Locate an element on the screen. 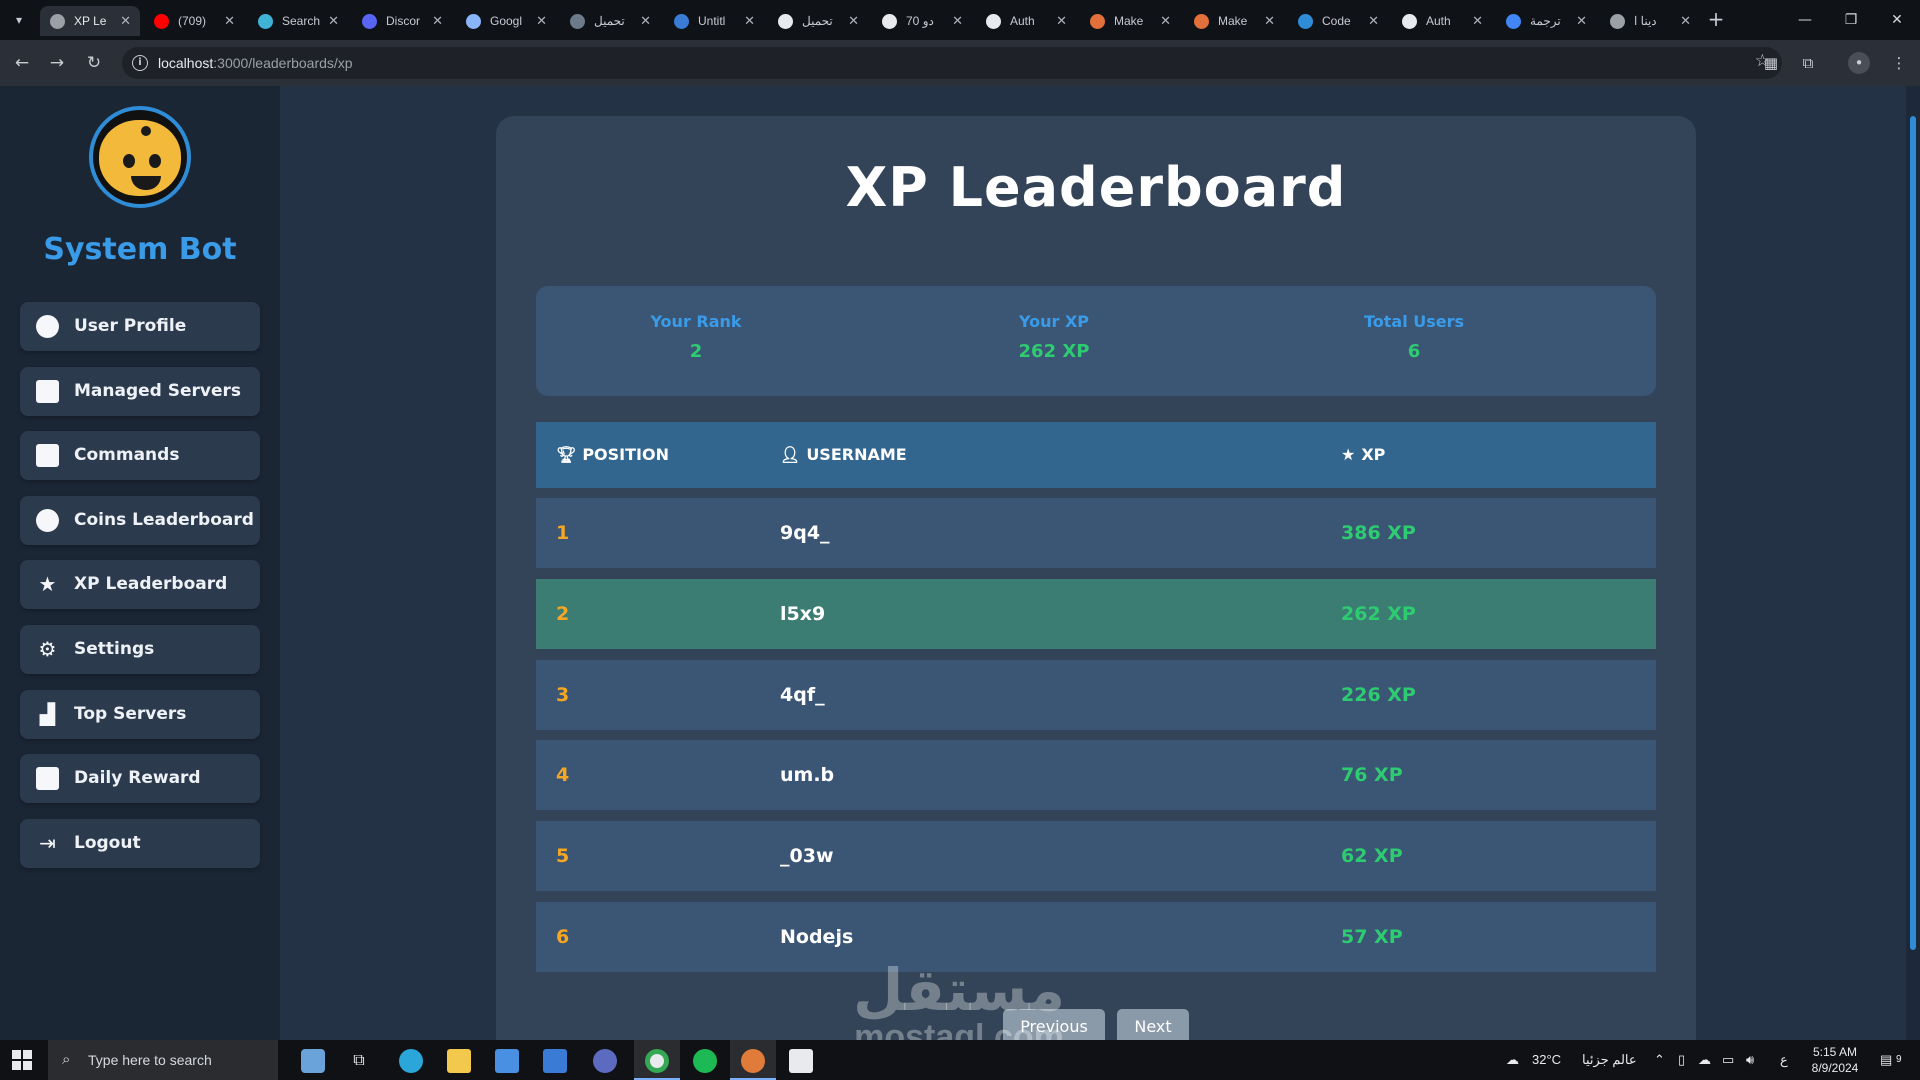  column-header-xp: ★ XP is located at coordinates (1363, 455).